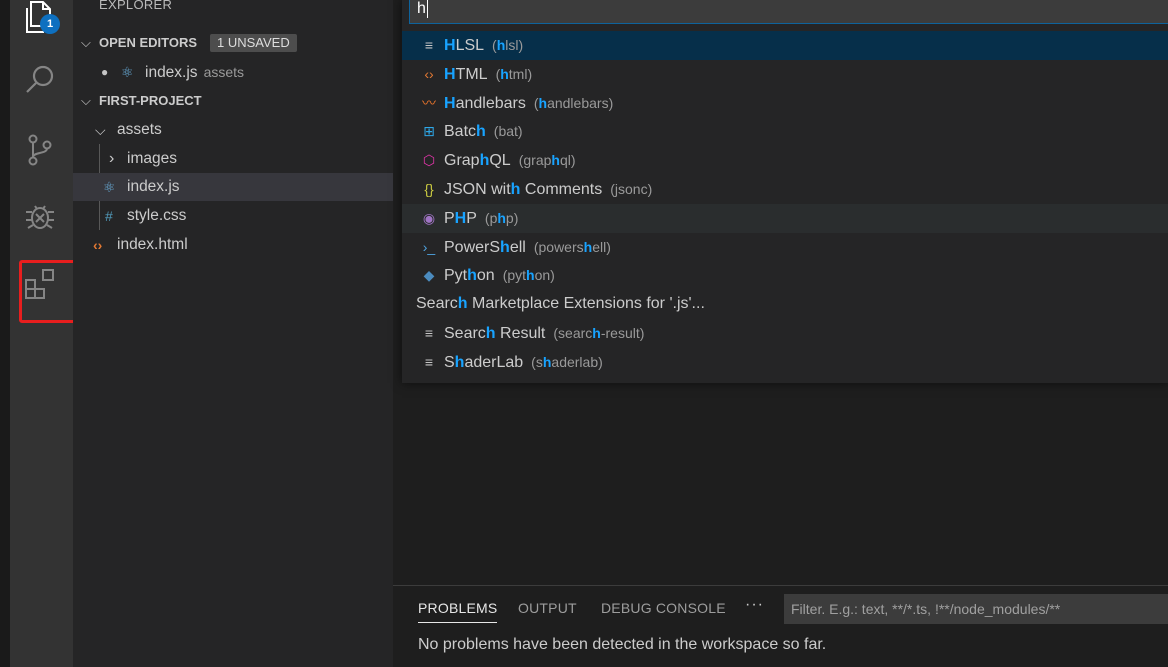 This screenshot has width=1168, height=667. Describe the element at coordinates (483, 132) in the screenshot. I see `quick-pick-label: Batch (bat)` at that location.